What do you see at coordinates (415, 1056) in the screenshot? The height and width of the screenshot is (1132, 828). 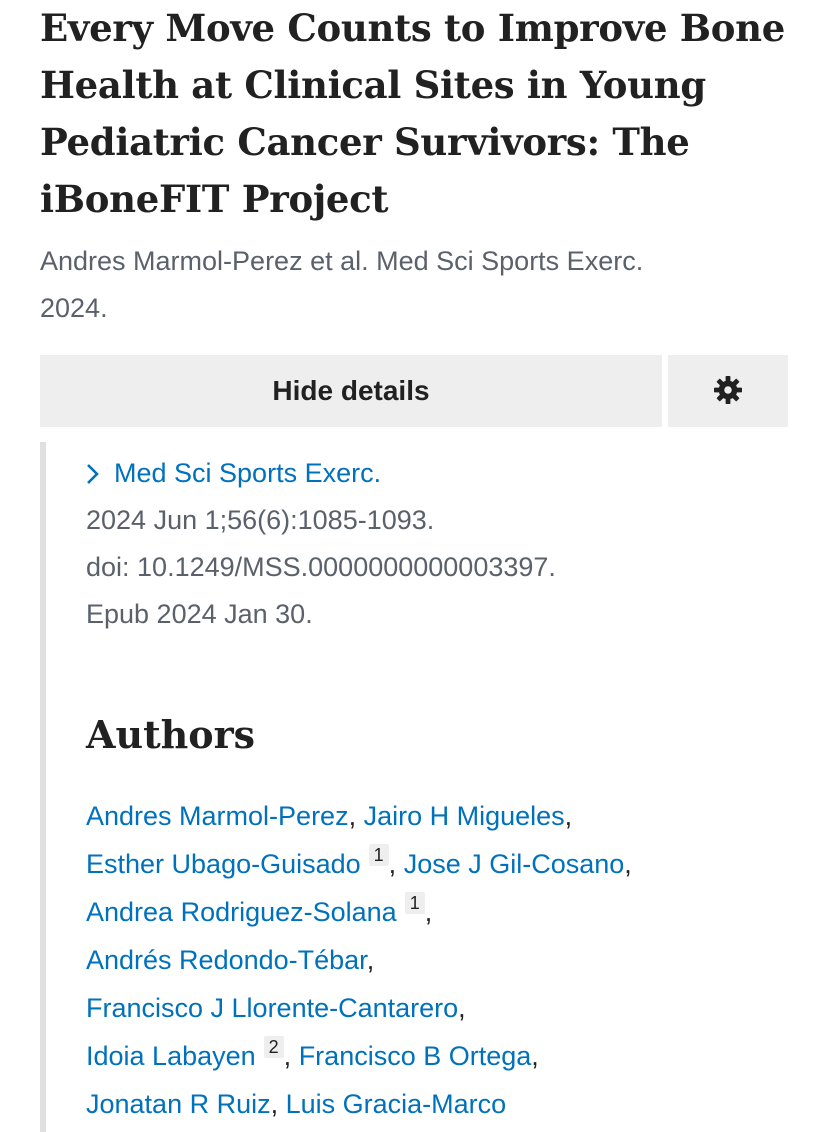 I see `author-link: Francisco B Ortega` at bounding box center [415, 1056].